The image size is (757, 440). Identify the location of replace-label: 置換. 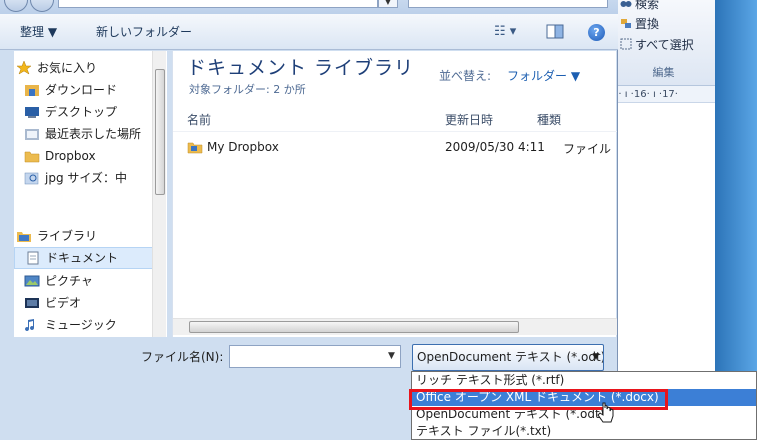
(647, 23).